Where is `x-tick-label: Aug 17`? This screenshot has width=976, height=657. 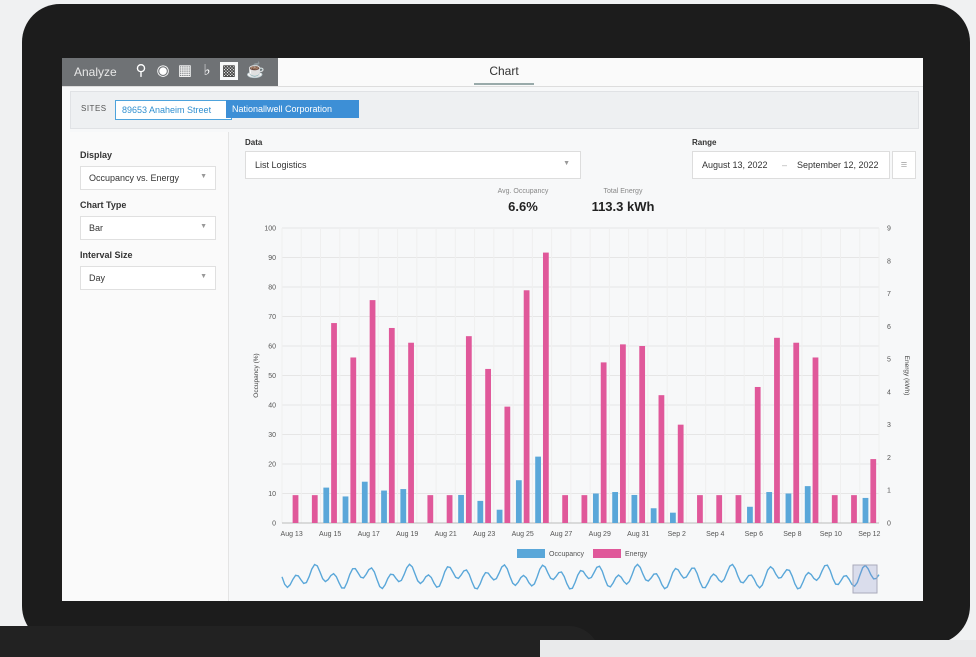
x-tick-label: Aug 17 is located at coordinates (369, 534).